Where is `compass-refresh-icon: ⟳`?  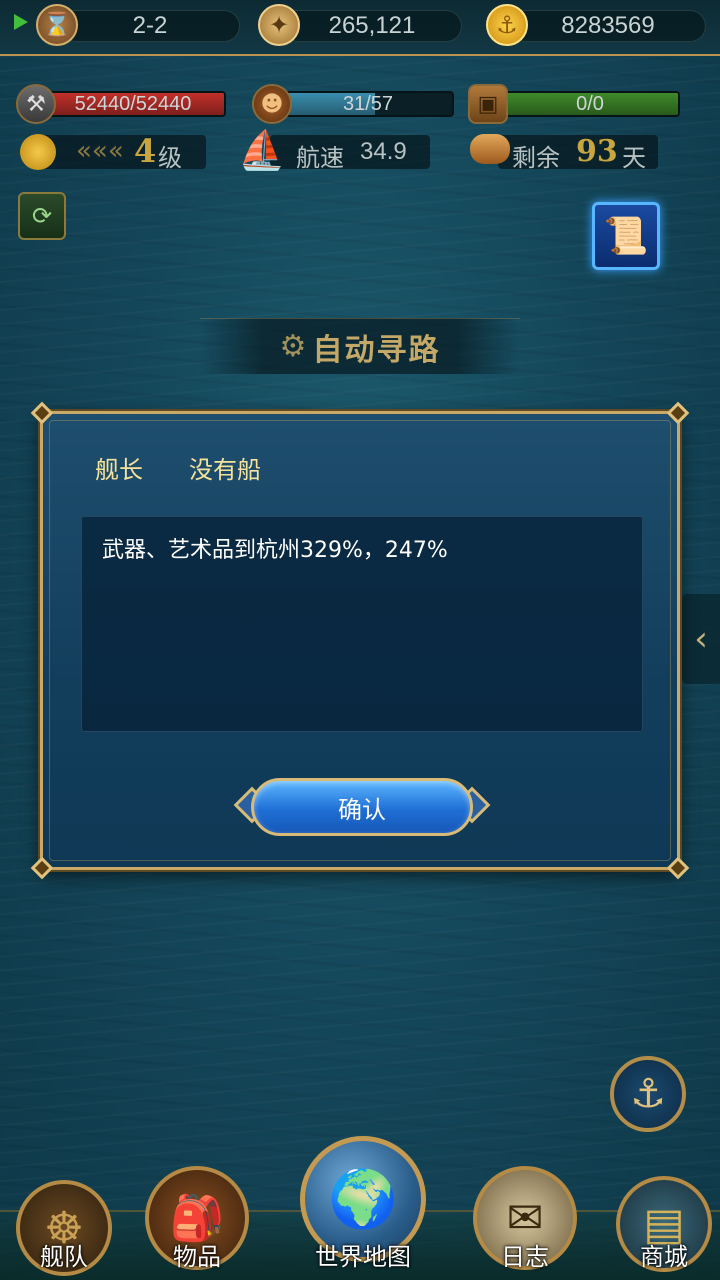 compass-refresh-icon: ⟳ is located at coordinates (42, 216).